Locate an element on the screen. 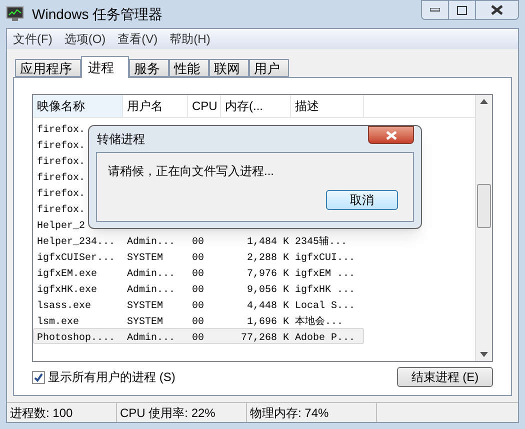 Image resolution: width=525 pixels, height=429 pixels. show-all-users-checkbox: 显示所有用户的进程 (S) is located at coordinates (104, 377).